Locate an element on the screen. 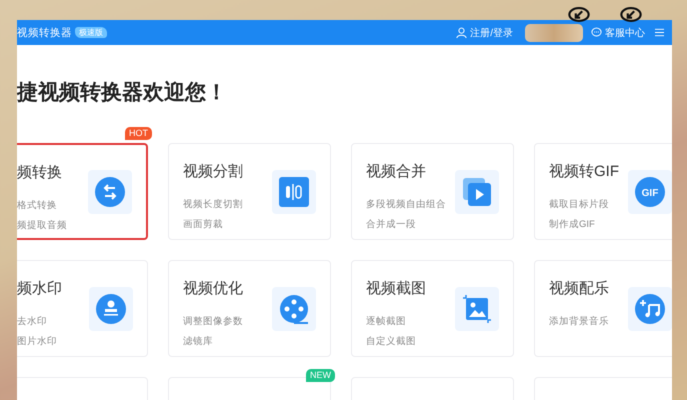 This screenshot has width=687, height=400. tool-card: 频转换 格式转换 频提取音频 is located at coordinates (82, 191).